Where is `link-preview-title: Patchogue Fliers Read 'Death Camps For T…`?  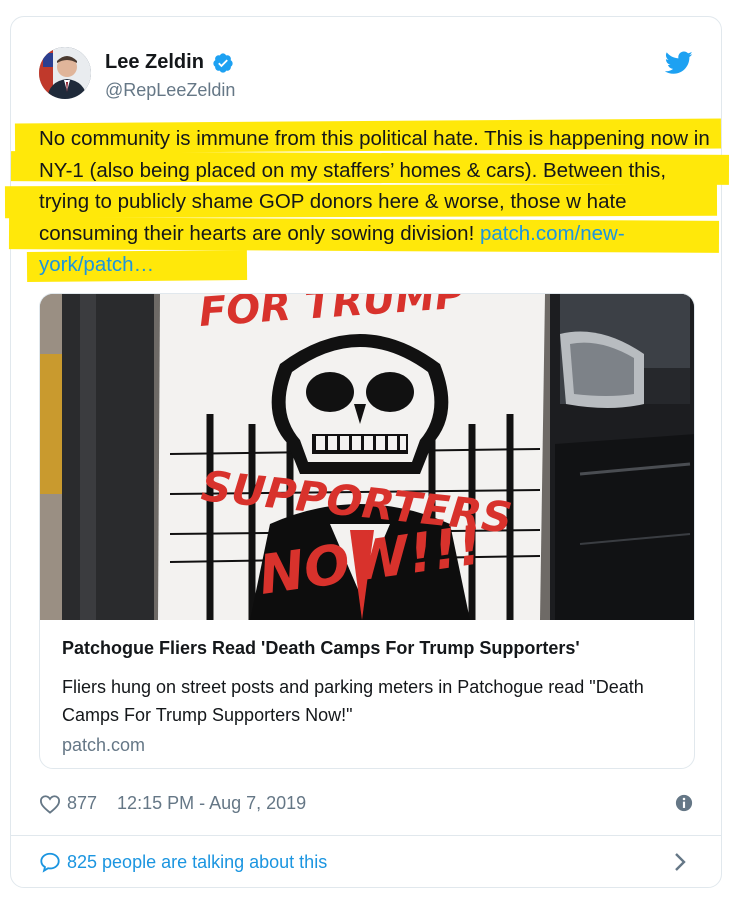
link-preview-title: Patchogue Fliers Read 'Death Camps For T… is located at coordinates (370, 648).